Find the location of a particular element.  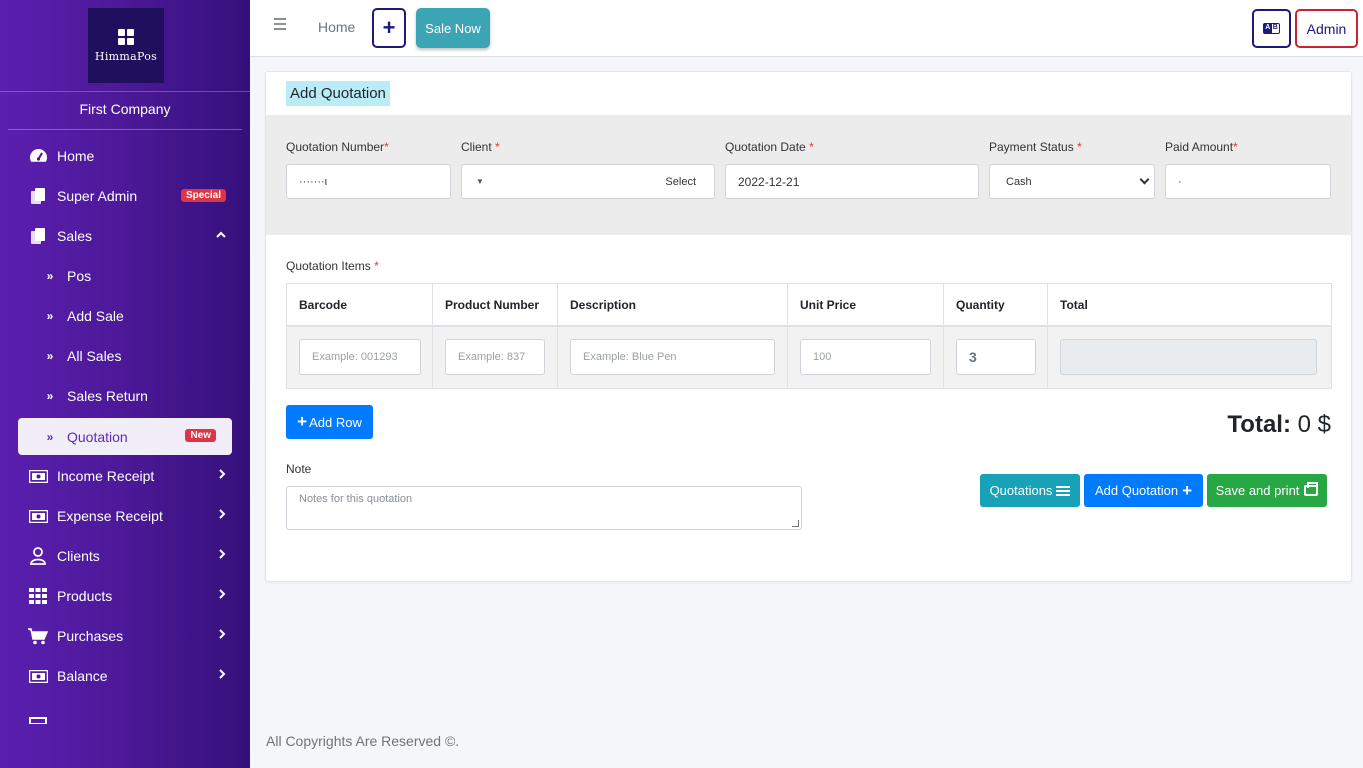

caret-down-icon: ▼ is located at coordinates (480, 181).